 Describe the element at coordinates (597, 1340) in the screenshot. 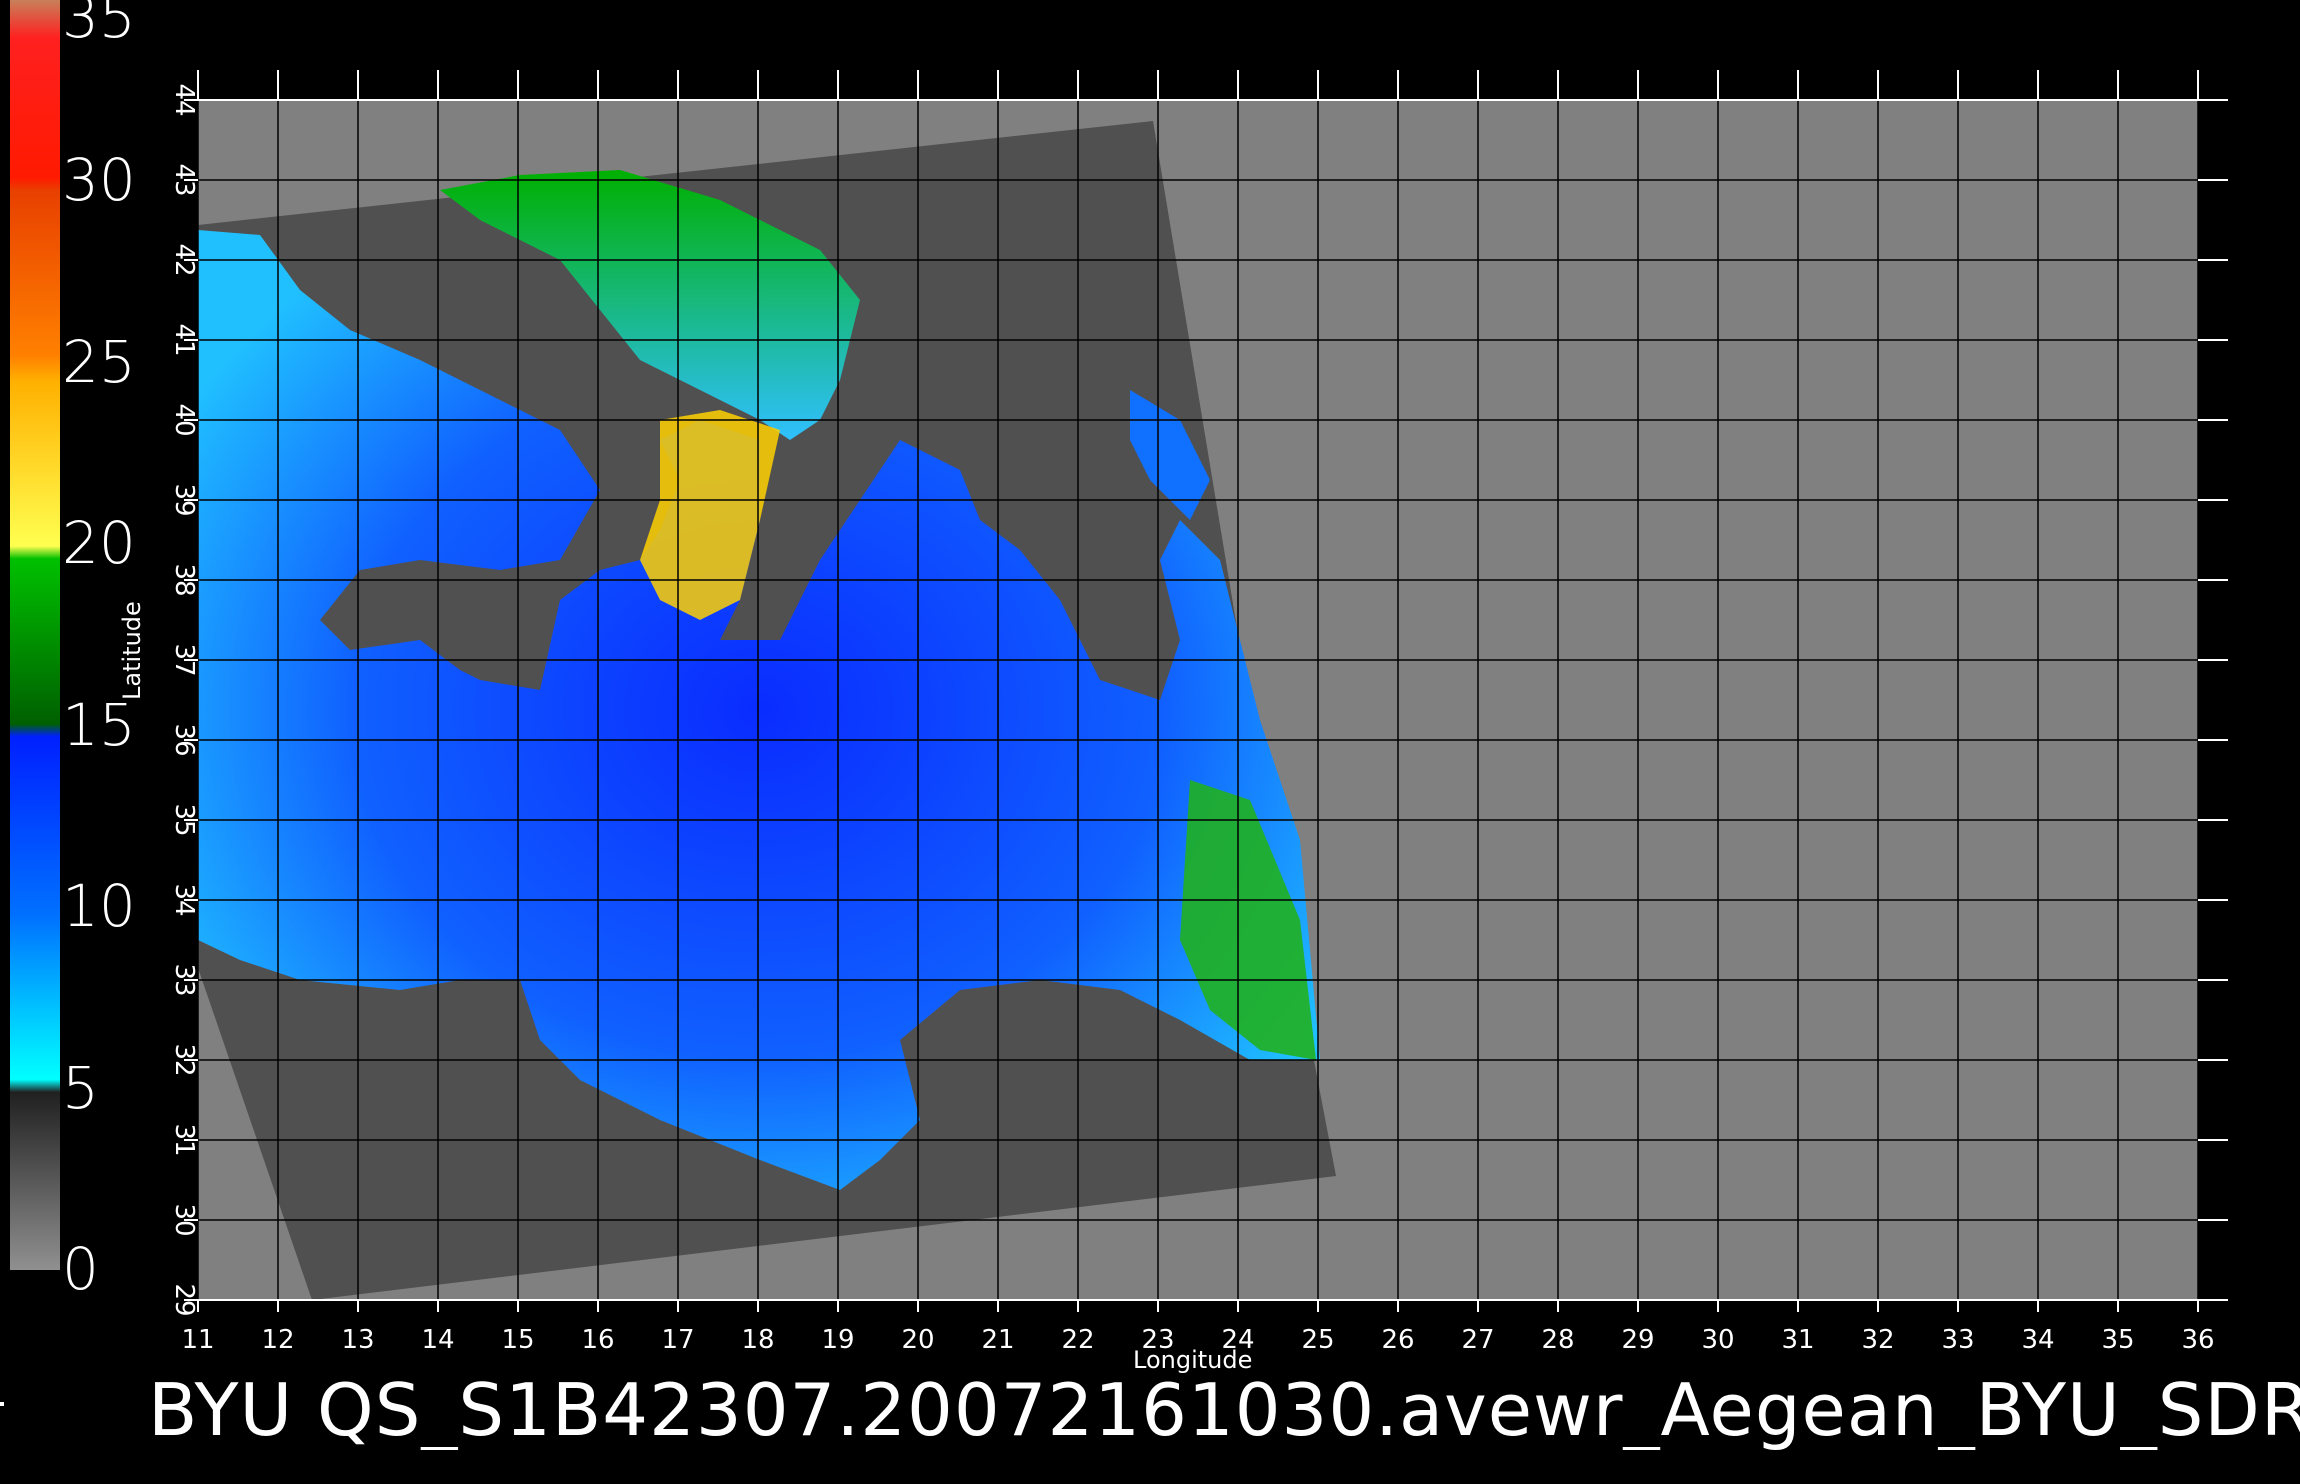

I see `x-tick-label: 16` at that location.